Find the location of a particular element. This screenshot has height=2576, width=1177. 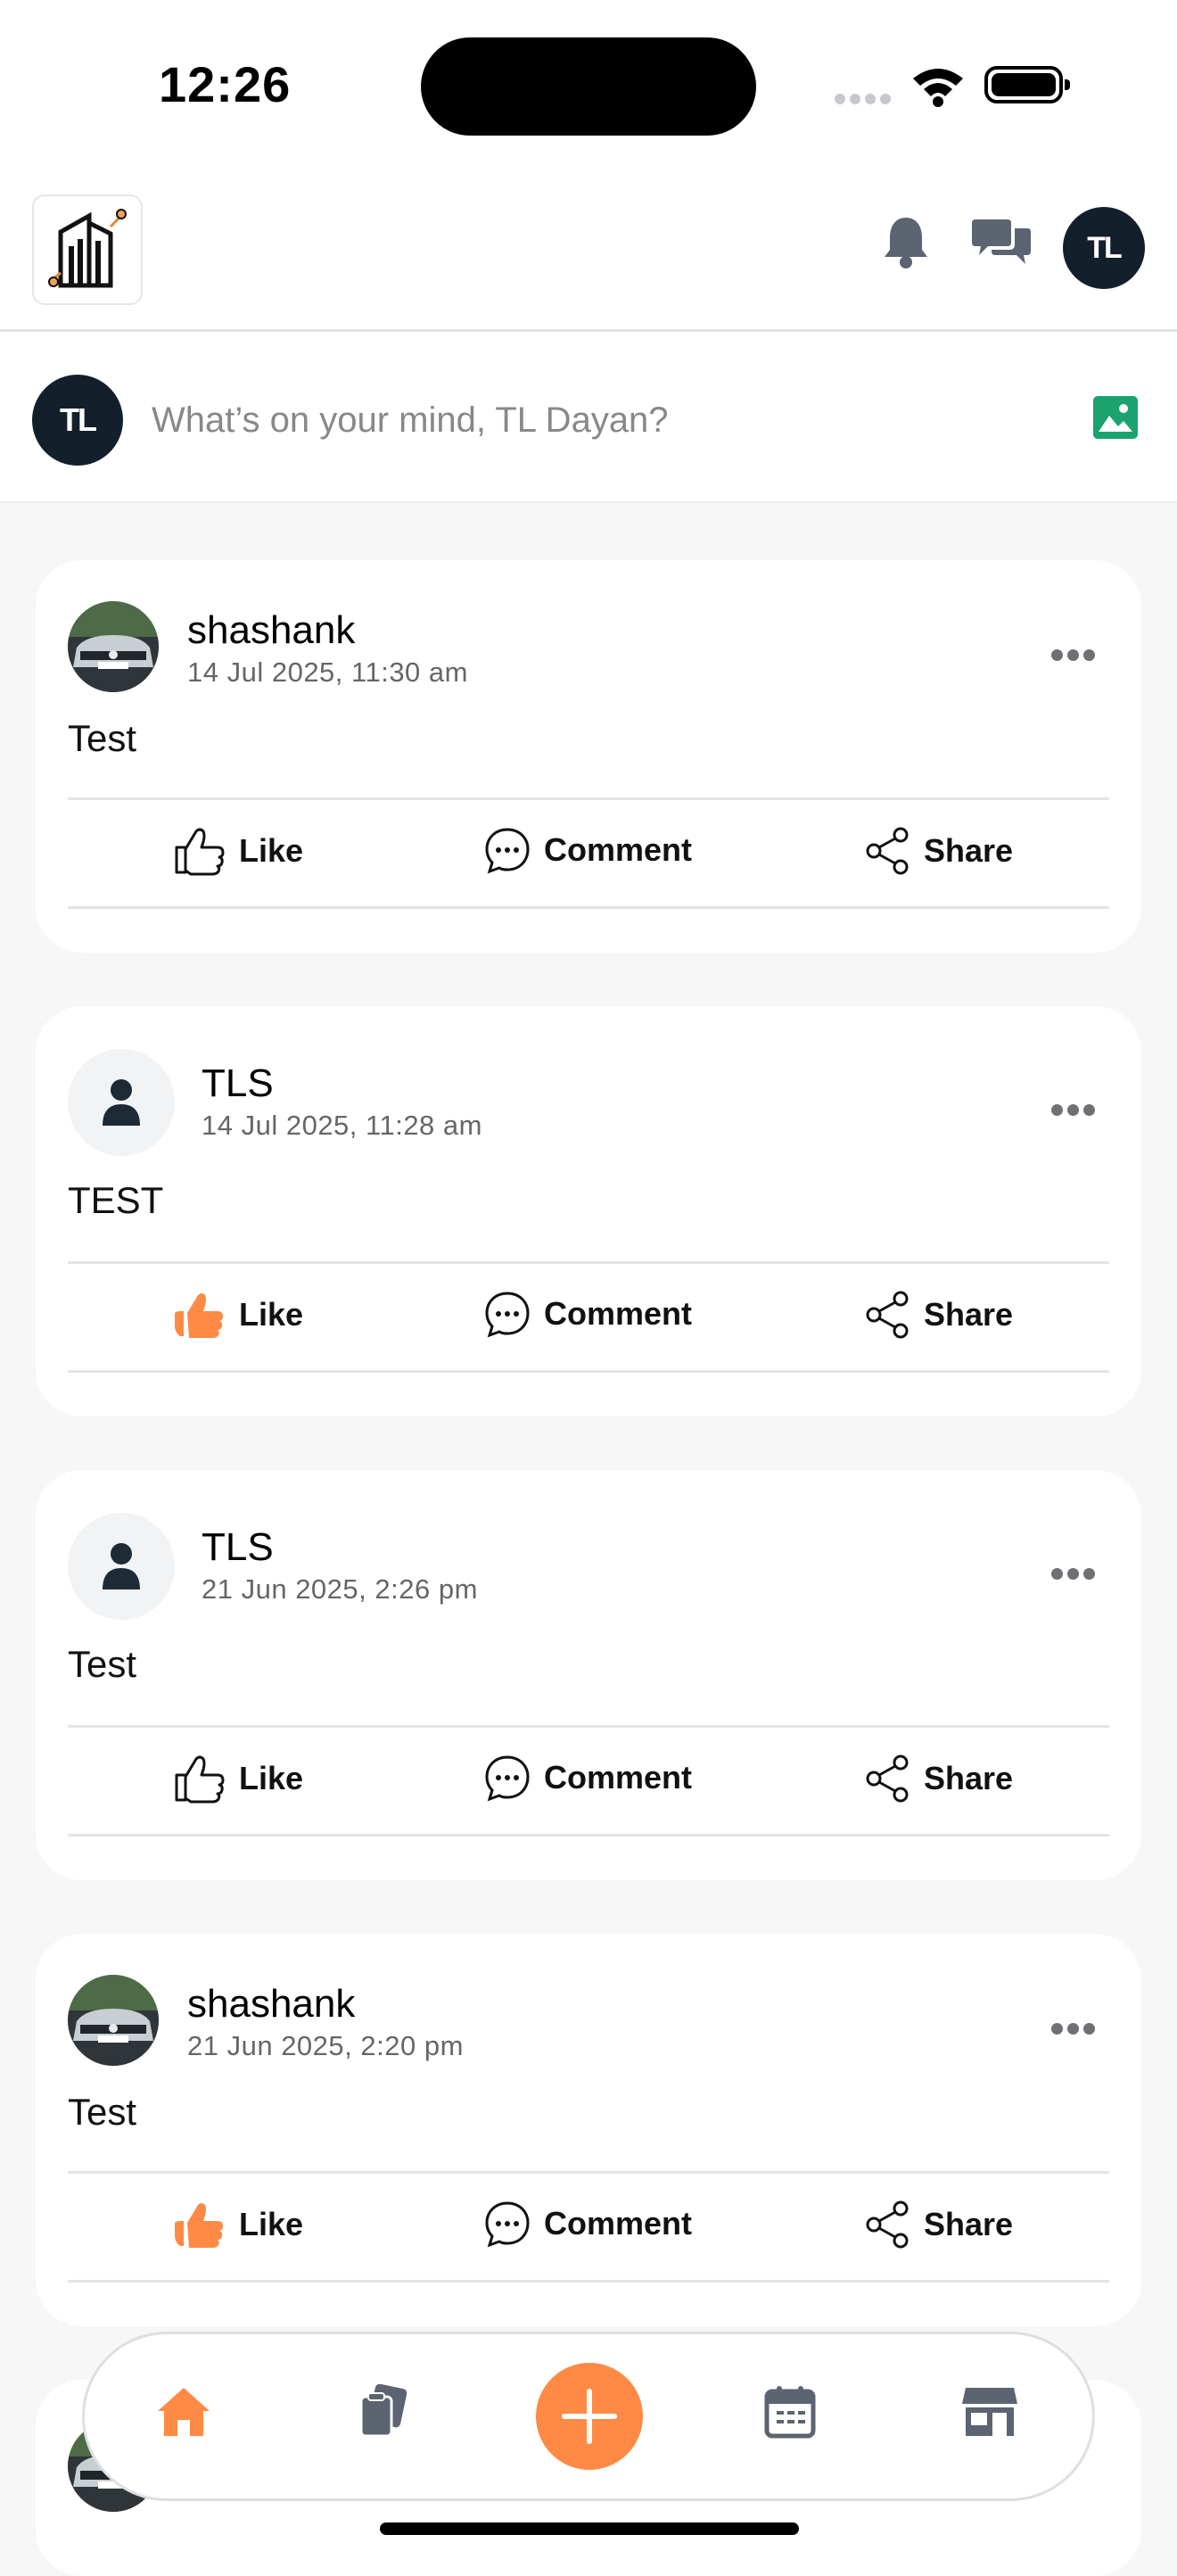

composer-input is located at coordinates (597, 420).